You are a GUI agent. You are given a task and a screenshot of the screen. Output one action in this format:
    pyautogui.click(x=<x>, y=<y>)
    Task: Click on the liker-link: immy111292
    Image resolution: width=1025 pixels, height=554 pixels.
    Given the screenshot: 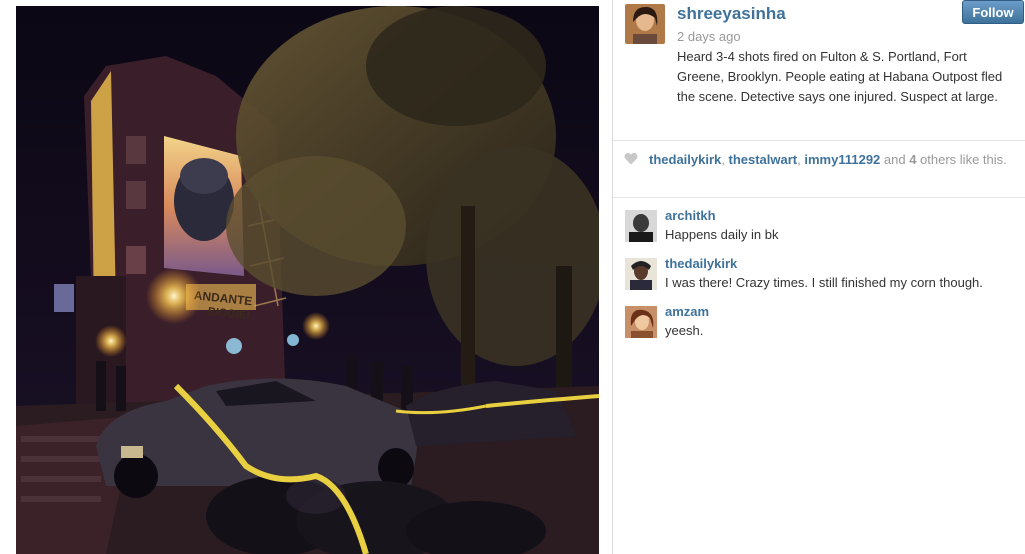 What is the action you would take?
    pyautogui.click(x=842, y=159)
    